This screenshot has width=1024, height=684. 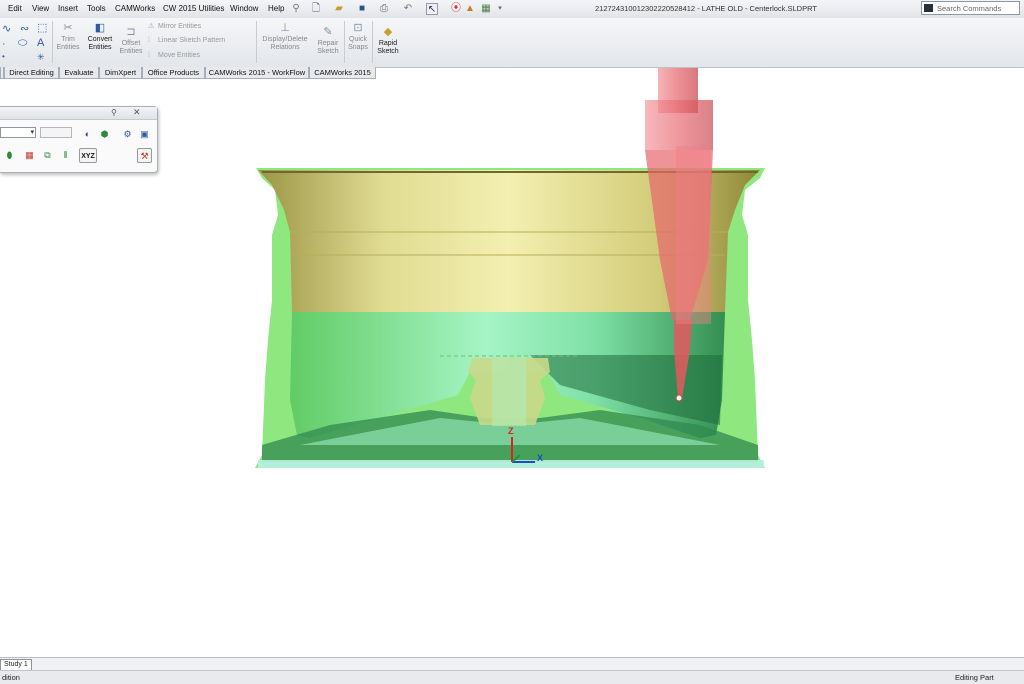 I want to click on triad-x-label: X, so click(x=540, y=458).